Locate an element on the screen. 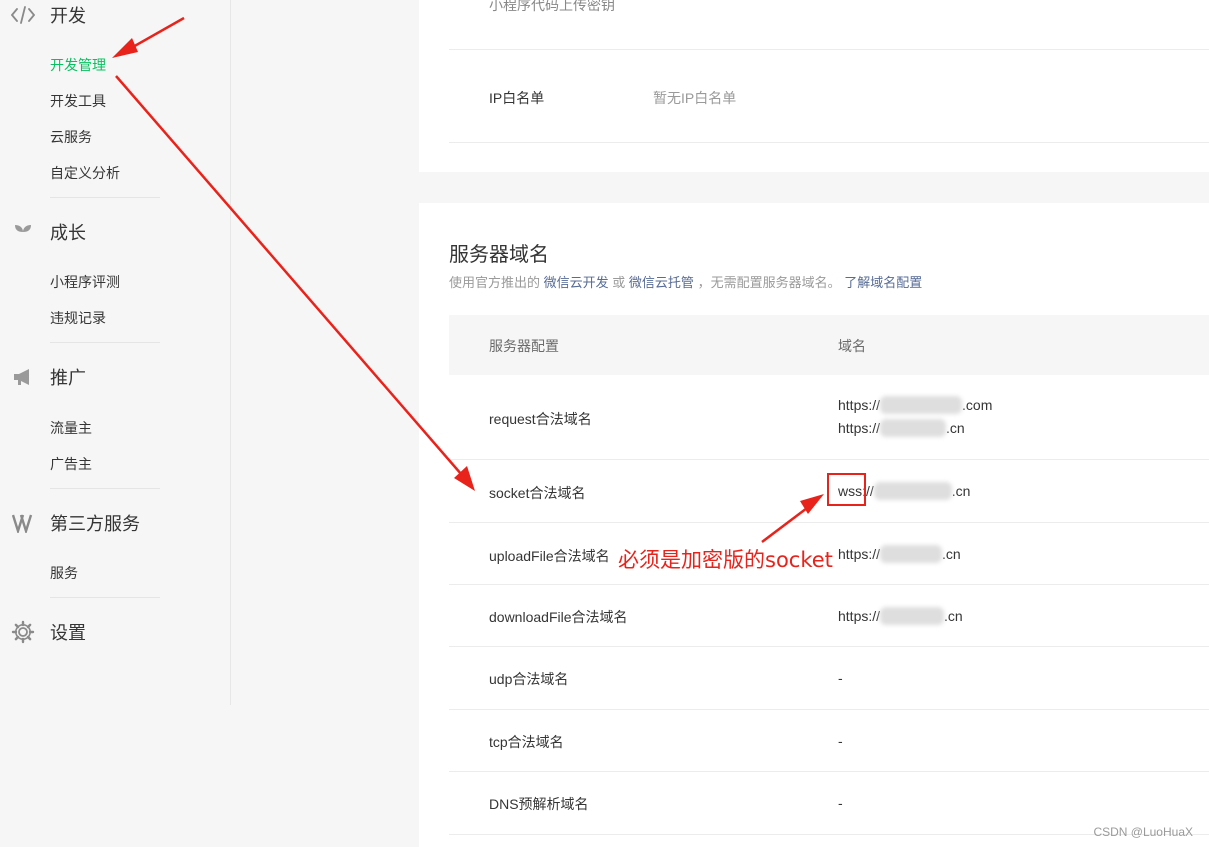 Image resolution: width=1209 pixels, height=847 pixels. wss-highlight-box is located at coordinates (846, 489).